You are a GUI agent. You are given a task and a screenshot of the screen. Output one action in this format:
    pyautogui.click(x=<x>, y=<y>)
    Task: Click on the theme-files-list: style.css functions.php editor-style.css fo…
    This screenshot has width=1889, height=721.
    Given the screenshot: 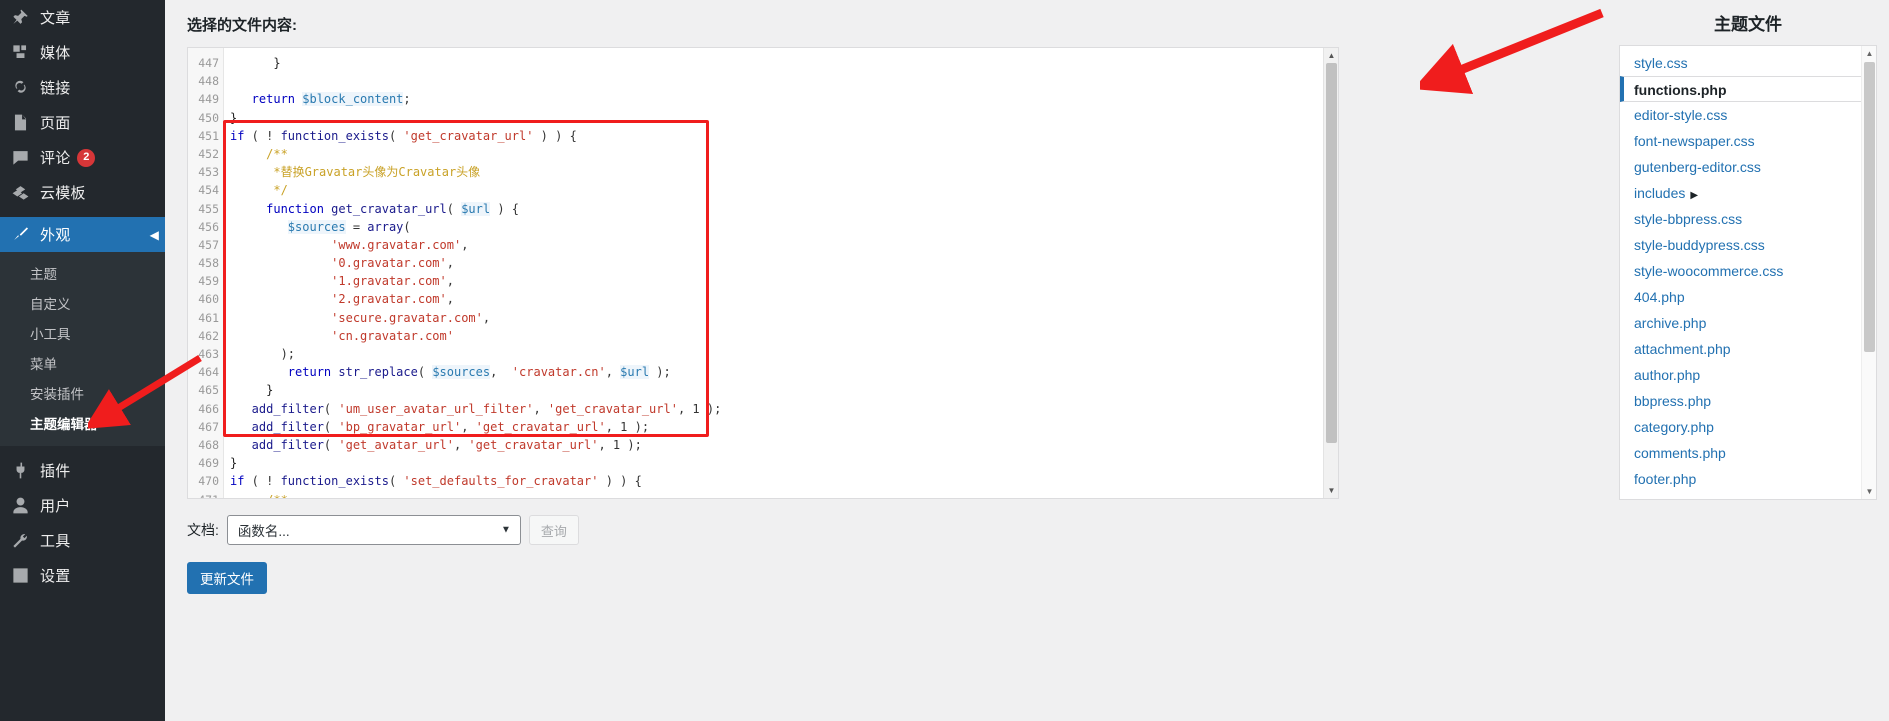 What is the action you would take?
    pyautogui.click(x=1748, y=269)
    